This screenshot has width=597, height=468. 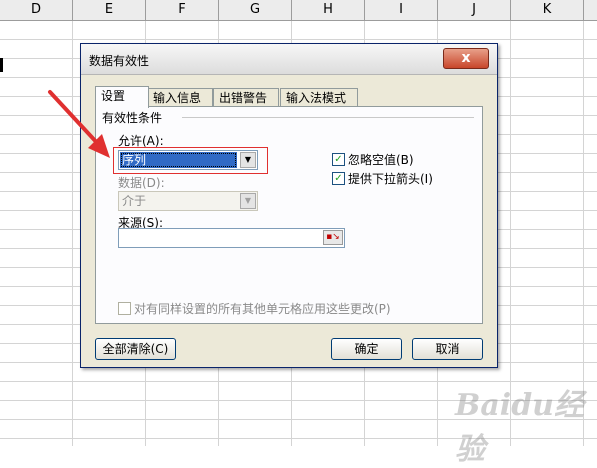 What do you see at coordinates (122, 97) in the screenshot?
I see `tab-settings: 设置` at bounding box center [122, 97].